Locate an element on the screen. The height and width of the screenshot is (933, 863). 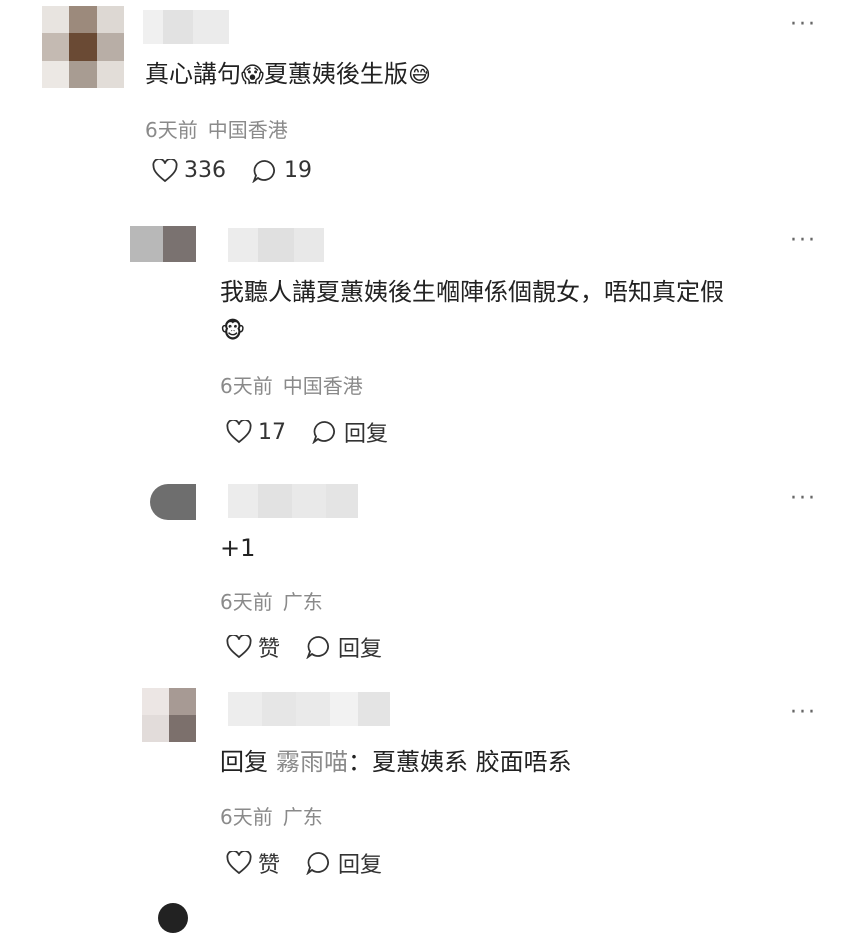
comment-text: 真心講句😱夏蕙姨後生版😅 is located at coordinates (288, 74).